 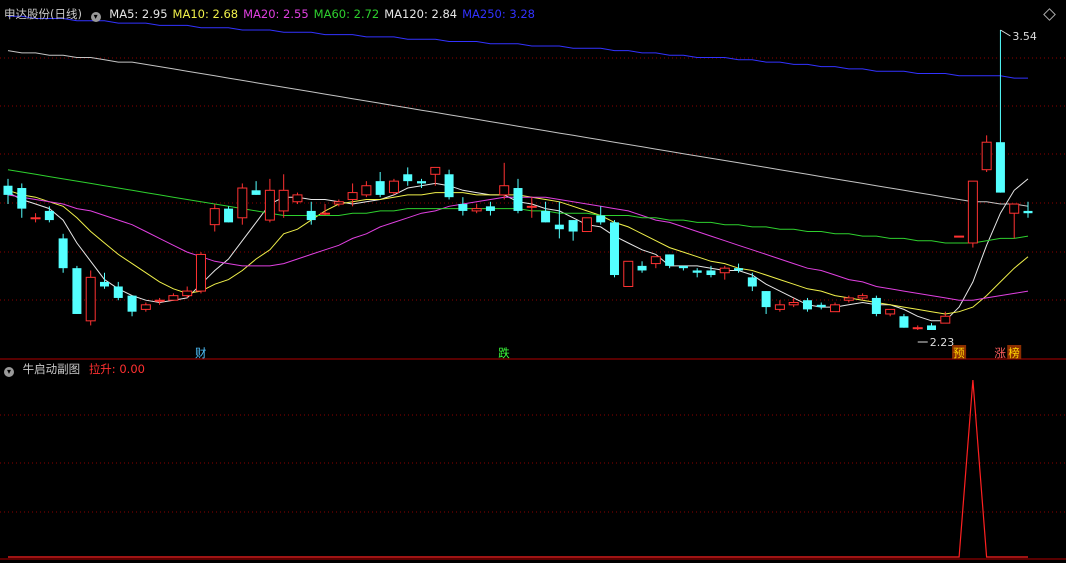 I want to click on marker-label: 榜, so click(x=1014, y=353).